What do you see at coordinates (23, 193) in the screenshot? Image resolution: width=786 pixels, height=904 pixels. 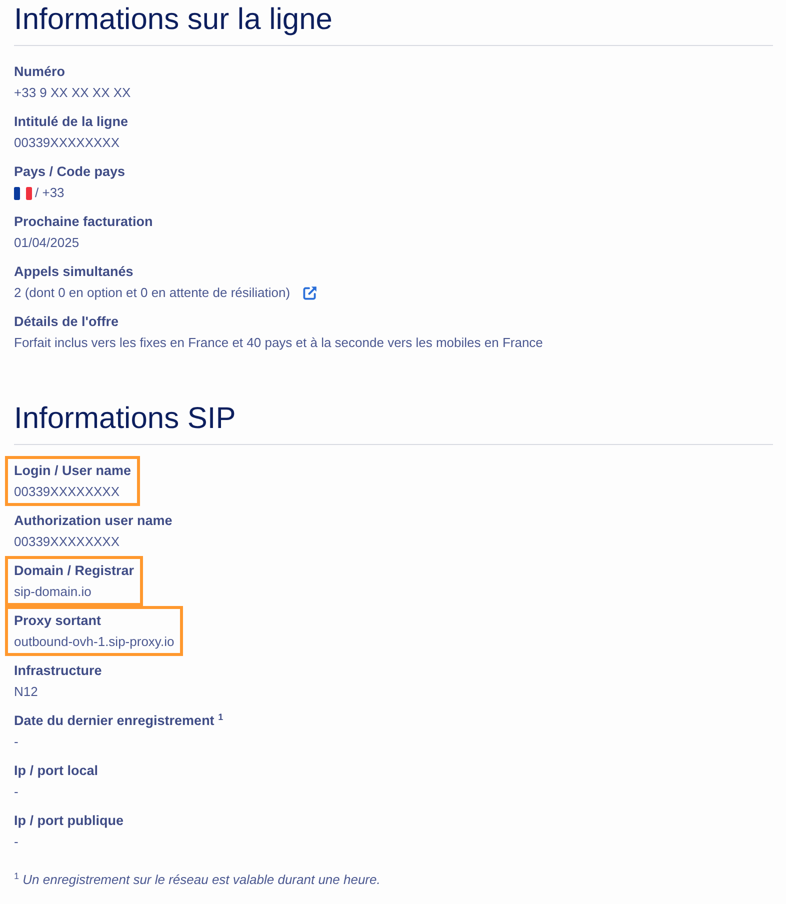 I see `flag-icon` at bounding box center [23, 193].